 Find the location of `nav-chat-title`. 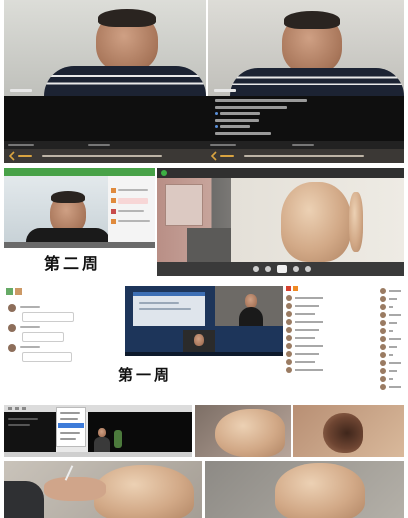

nav-chat-title is located at coordinates (102, 156).